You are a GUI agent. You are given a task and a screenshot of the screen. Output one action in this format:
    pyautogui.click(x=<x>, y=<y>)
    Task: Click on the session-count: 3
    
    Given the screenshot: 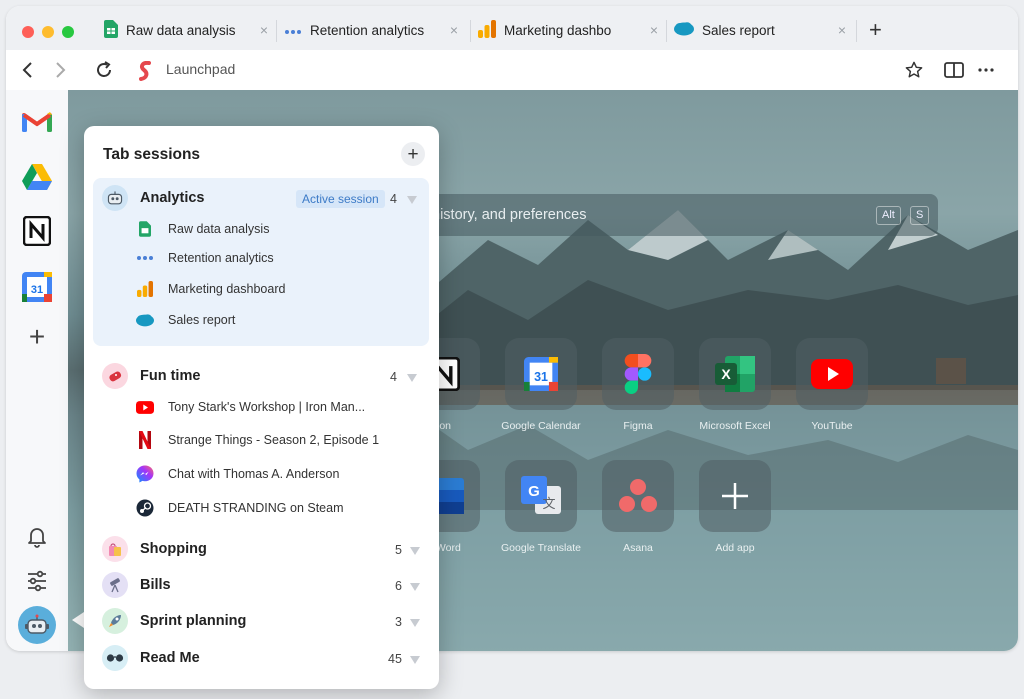 What is the action you would take?
    pyautogui.click(x=398, y=622)
    